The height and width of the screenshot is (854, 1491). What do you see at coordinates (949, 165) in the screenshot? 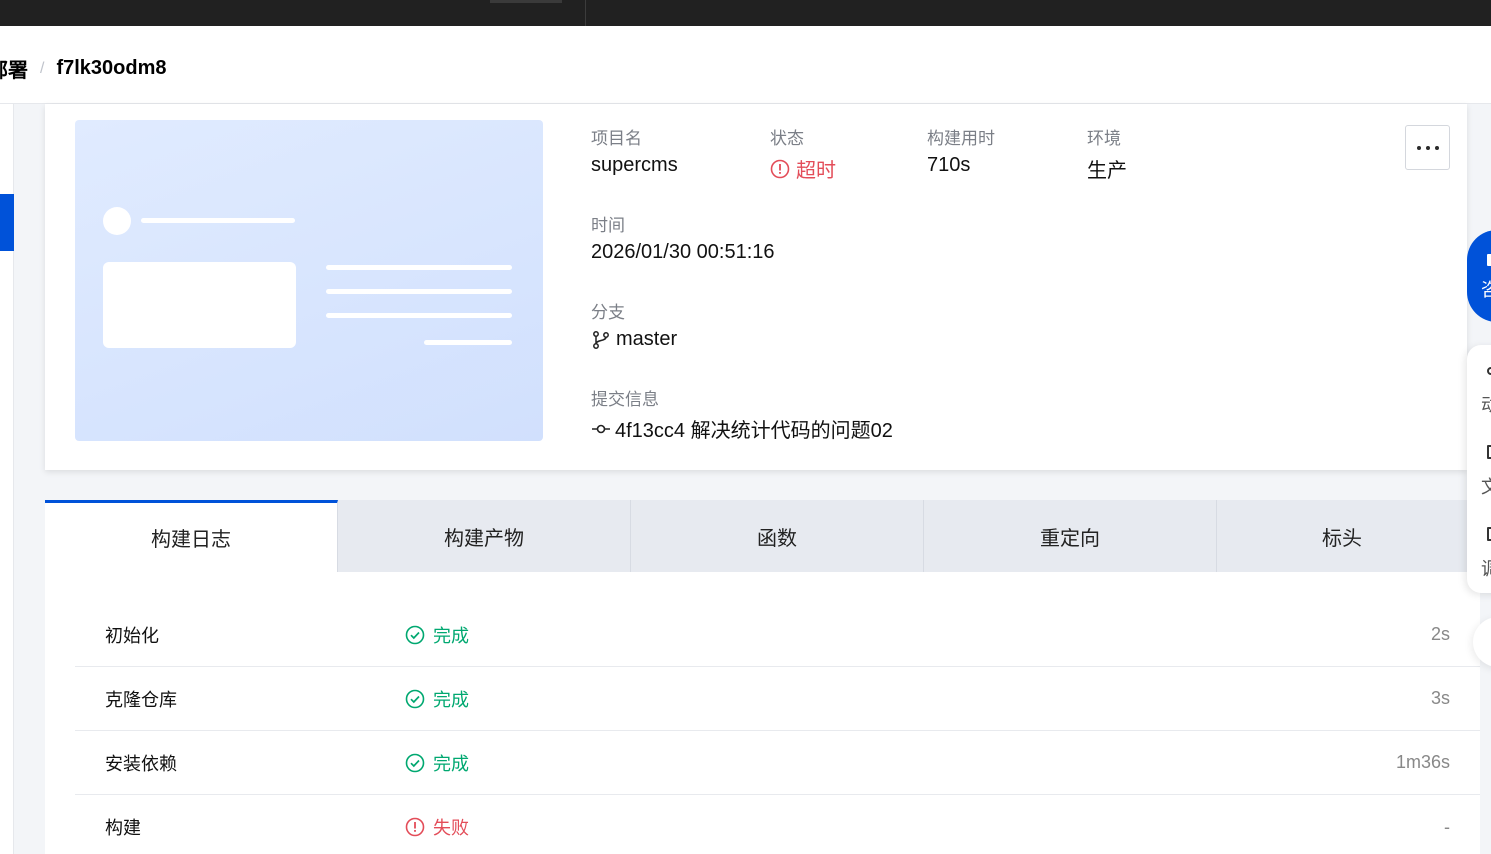
I see `build-duration-value: 710s` at bounding box center [949, 165].